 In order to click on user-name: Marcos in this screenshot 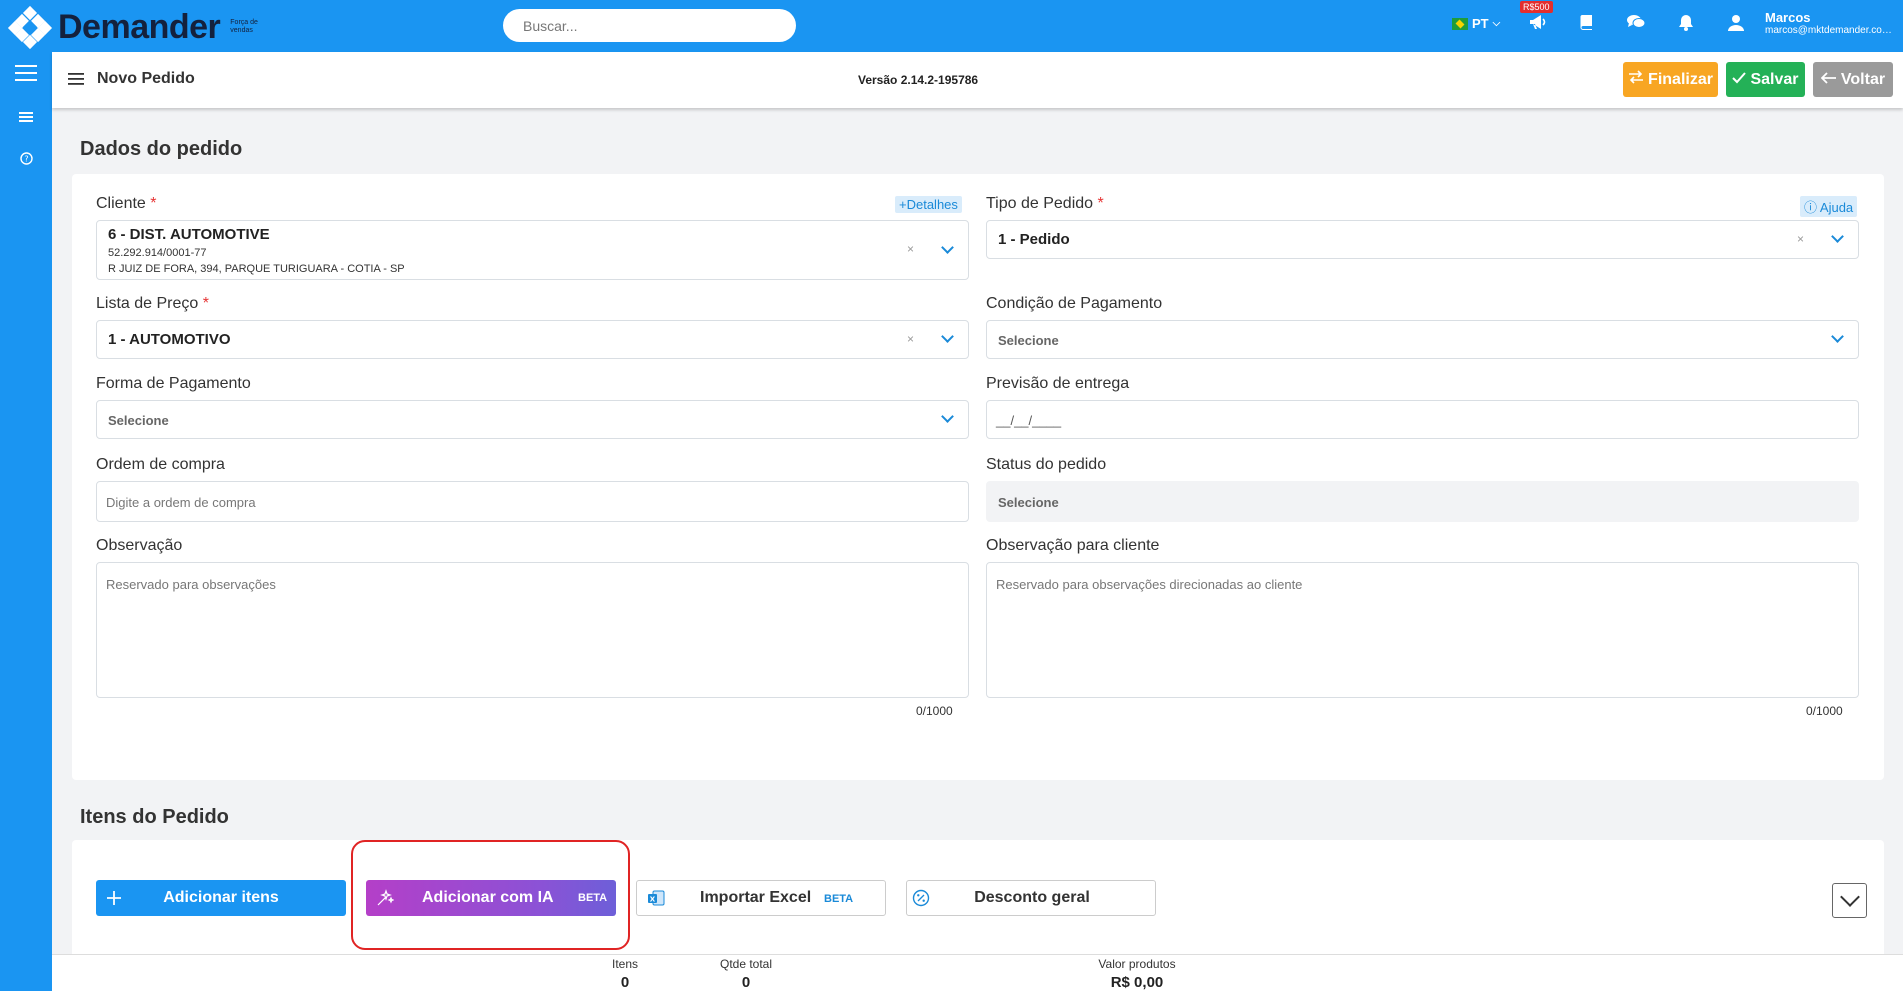, I will do `click(1788, 17)`.